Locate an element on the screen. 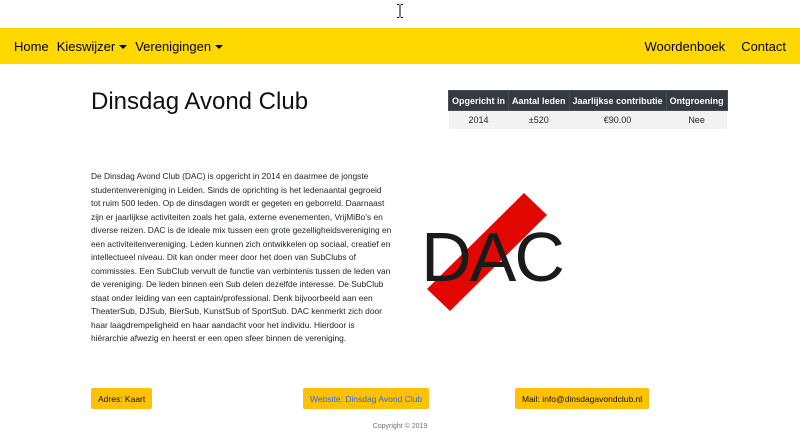  mail-button: Mail: info@dinsdagavondclub.nl is located at coordinates (582, 398).